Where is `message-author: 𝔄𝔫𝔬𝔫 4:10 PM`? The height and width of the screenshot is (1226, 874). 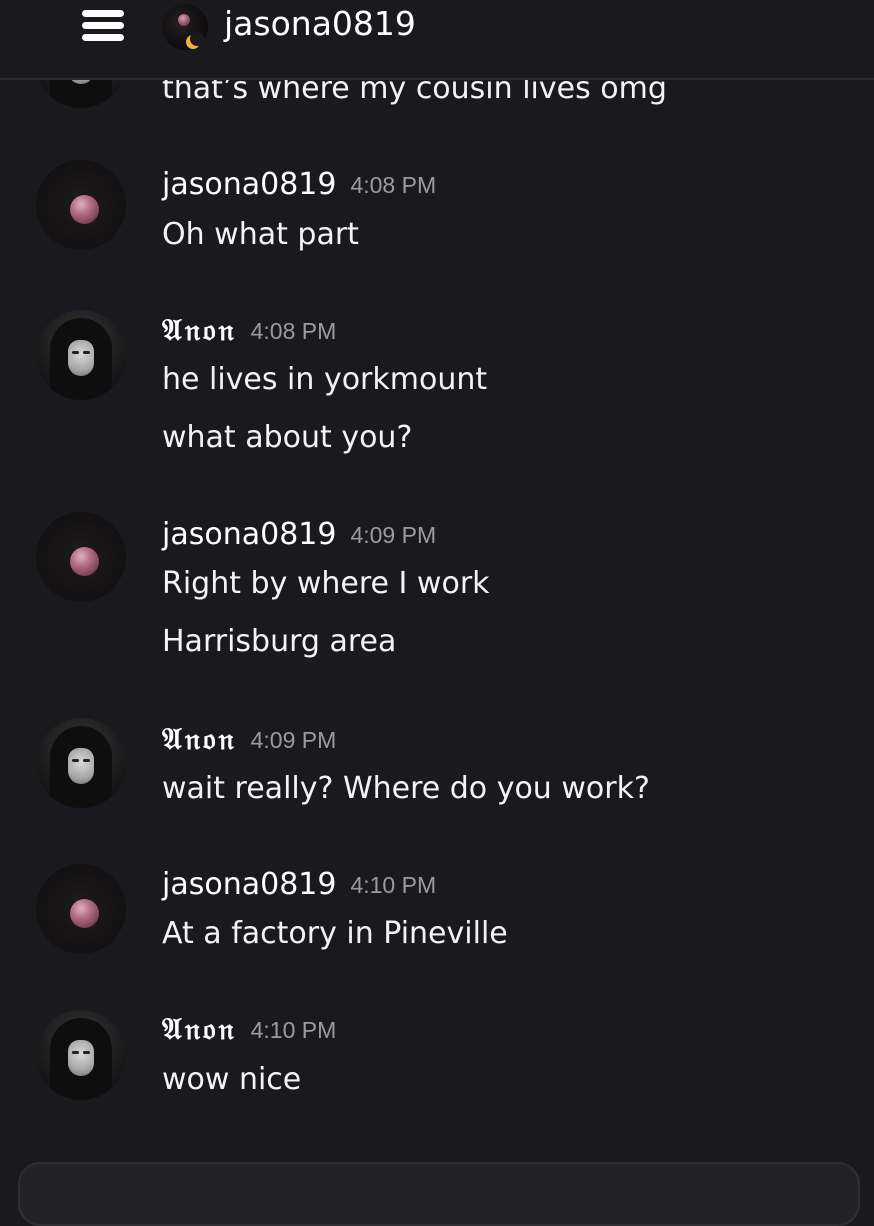 message-author: 𝔄𝔫𝔬𝔫 4:10 PM is located at coordinates (249, 1030).